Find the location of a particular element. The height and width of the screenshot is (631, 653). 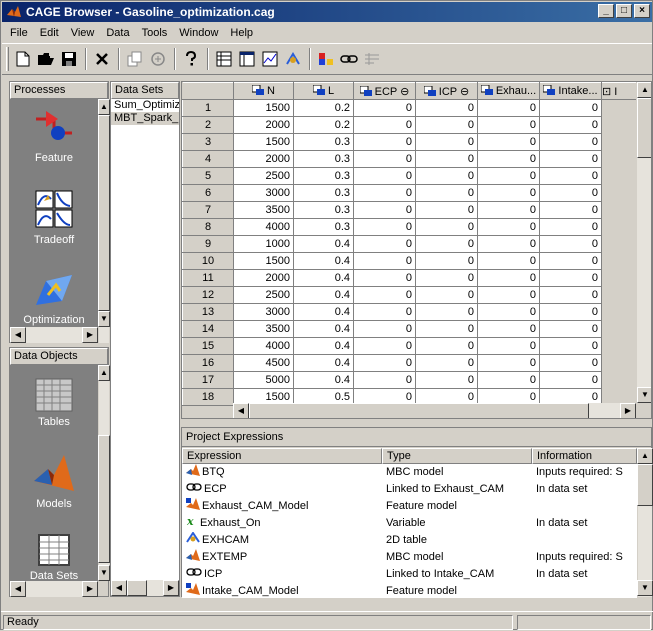

row-header: 10 is located at coordinates (208, 261).